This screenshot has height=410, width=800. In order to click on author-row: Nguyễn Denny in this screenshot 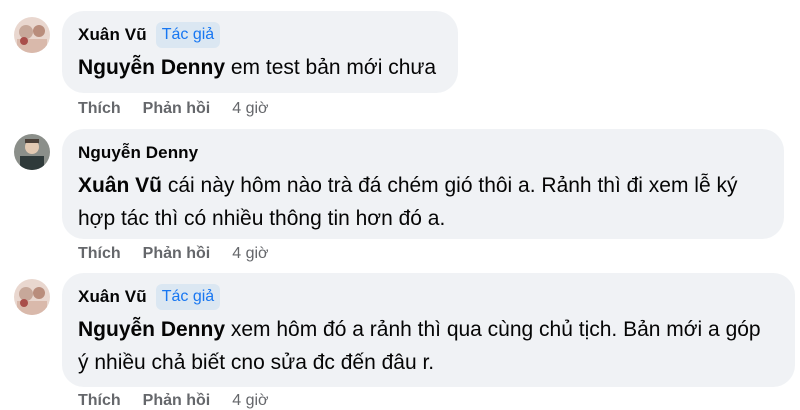, I will do `click(423, 153)`.